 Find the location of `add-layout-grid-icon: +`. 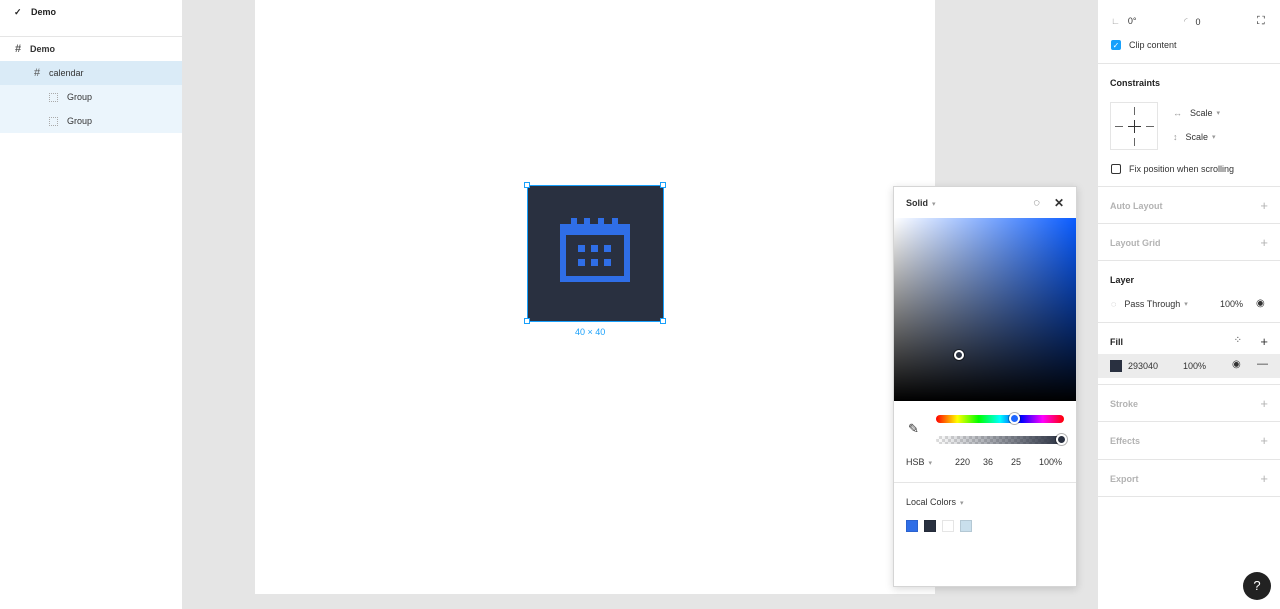

add-layout-grid-icon: + is located at coordinates (1264, 242).